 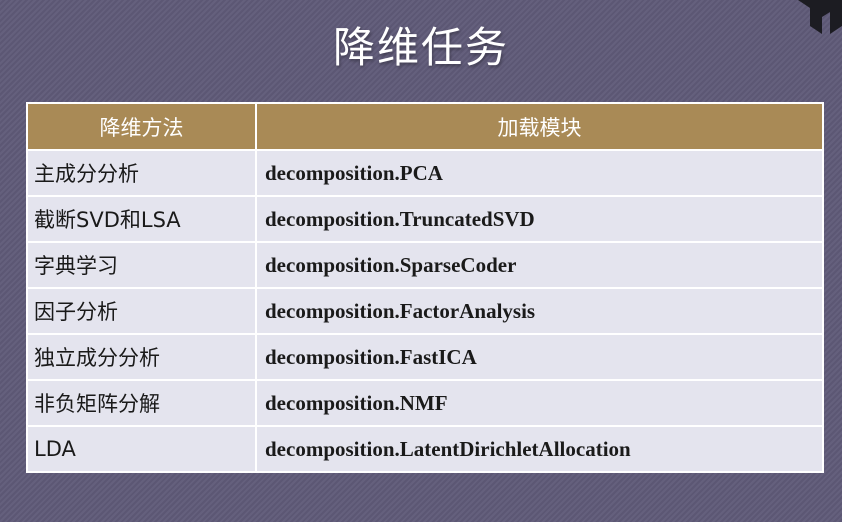 I want to click on table-row: 因子分析 decomposition.FactorAnalysis, so click(x=425, y=311).